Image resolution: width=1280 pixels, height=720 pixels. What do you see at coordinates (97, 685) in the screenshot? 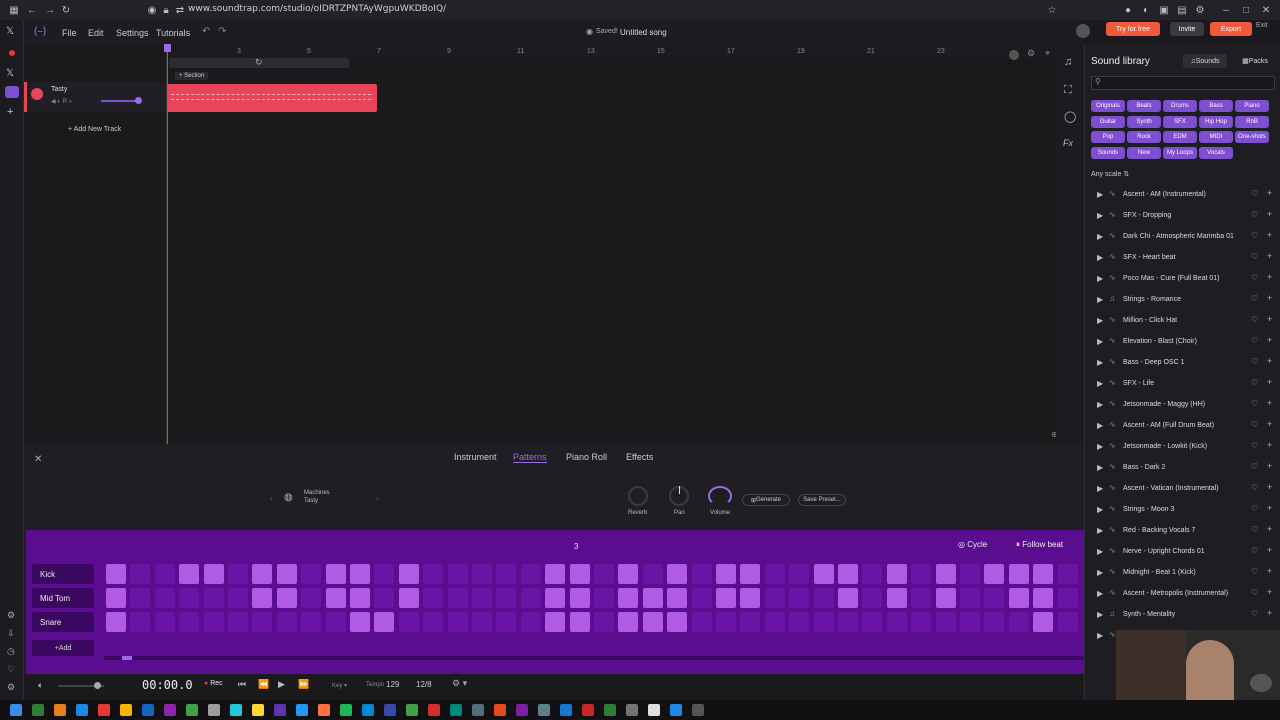
I see `master-volume-handle` at bounding box center [97, 685].